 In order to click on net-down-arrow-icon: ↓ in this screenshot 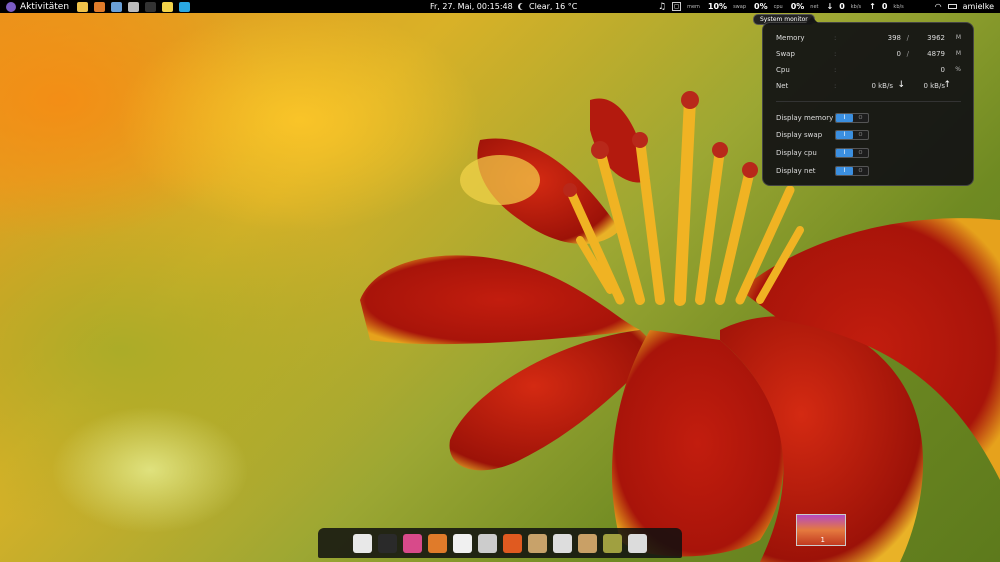, I will do `click(830, 6)`.